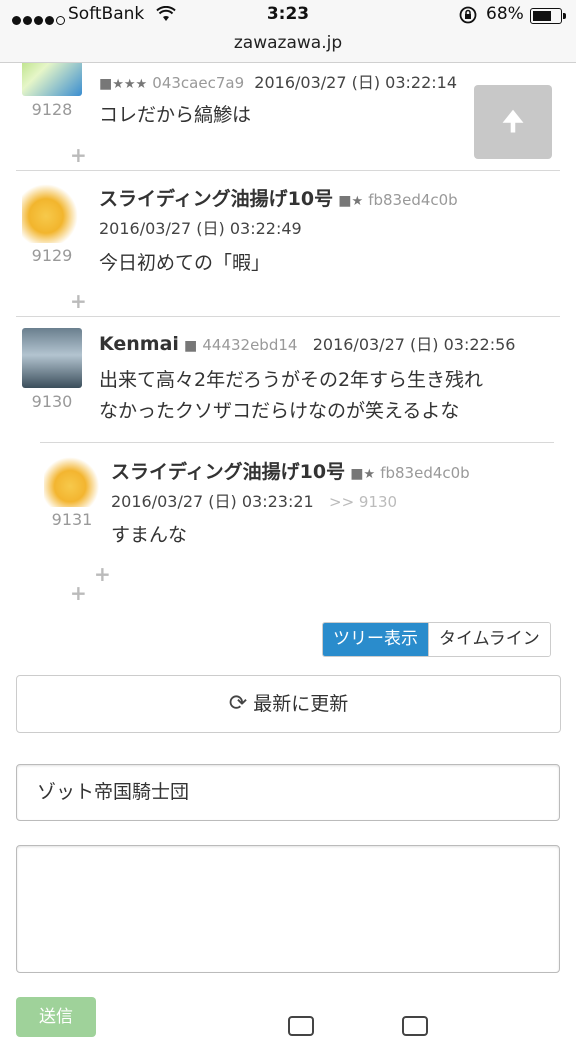 The image size is (576, 1037). Describe the element at coordinates (288, 16) in the screenshot. I see `status-bar: SoftBank 3:23 68%` at that location.